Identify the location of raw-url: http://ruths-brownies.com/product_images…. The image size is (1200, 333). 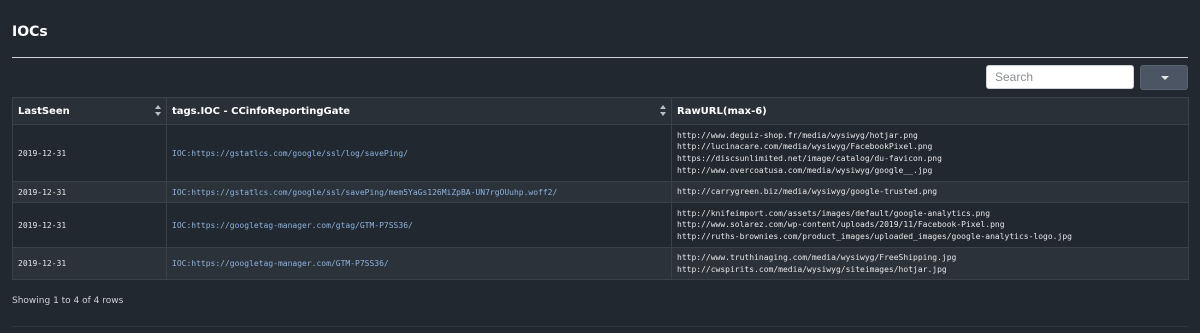
(874, 236).